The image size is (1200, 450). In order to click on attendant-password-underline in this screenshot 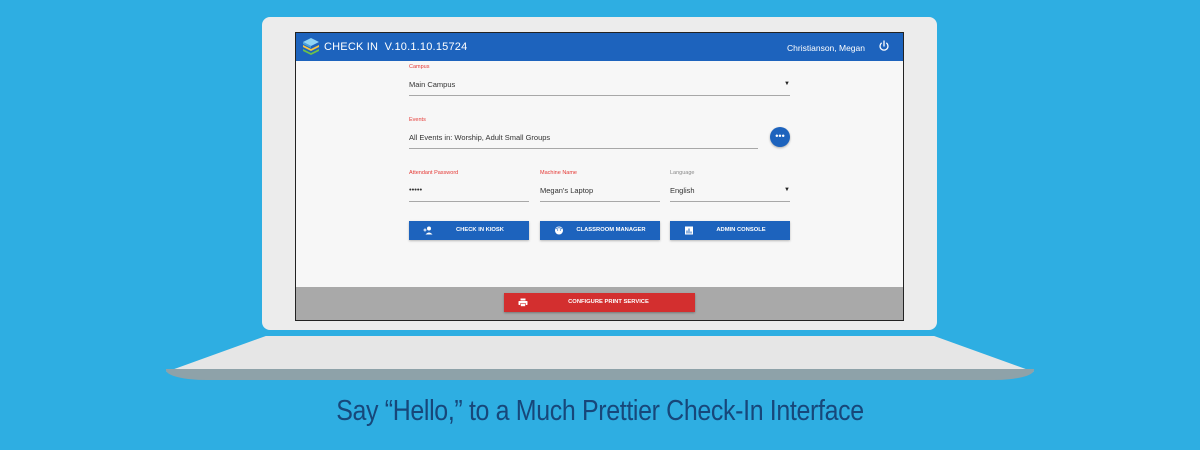, I will do `click(469, 201)`.